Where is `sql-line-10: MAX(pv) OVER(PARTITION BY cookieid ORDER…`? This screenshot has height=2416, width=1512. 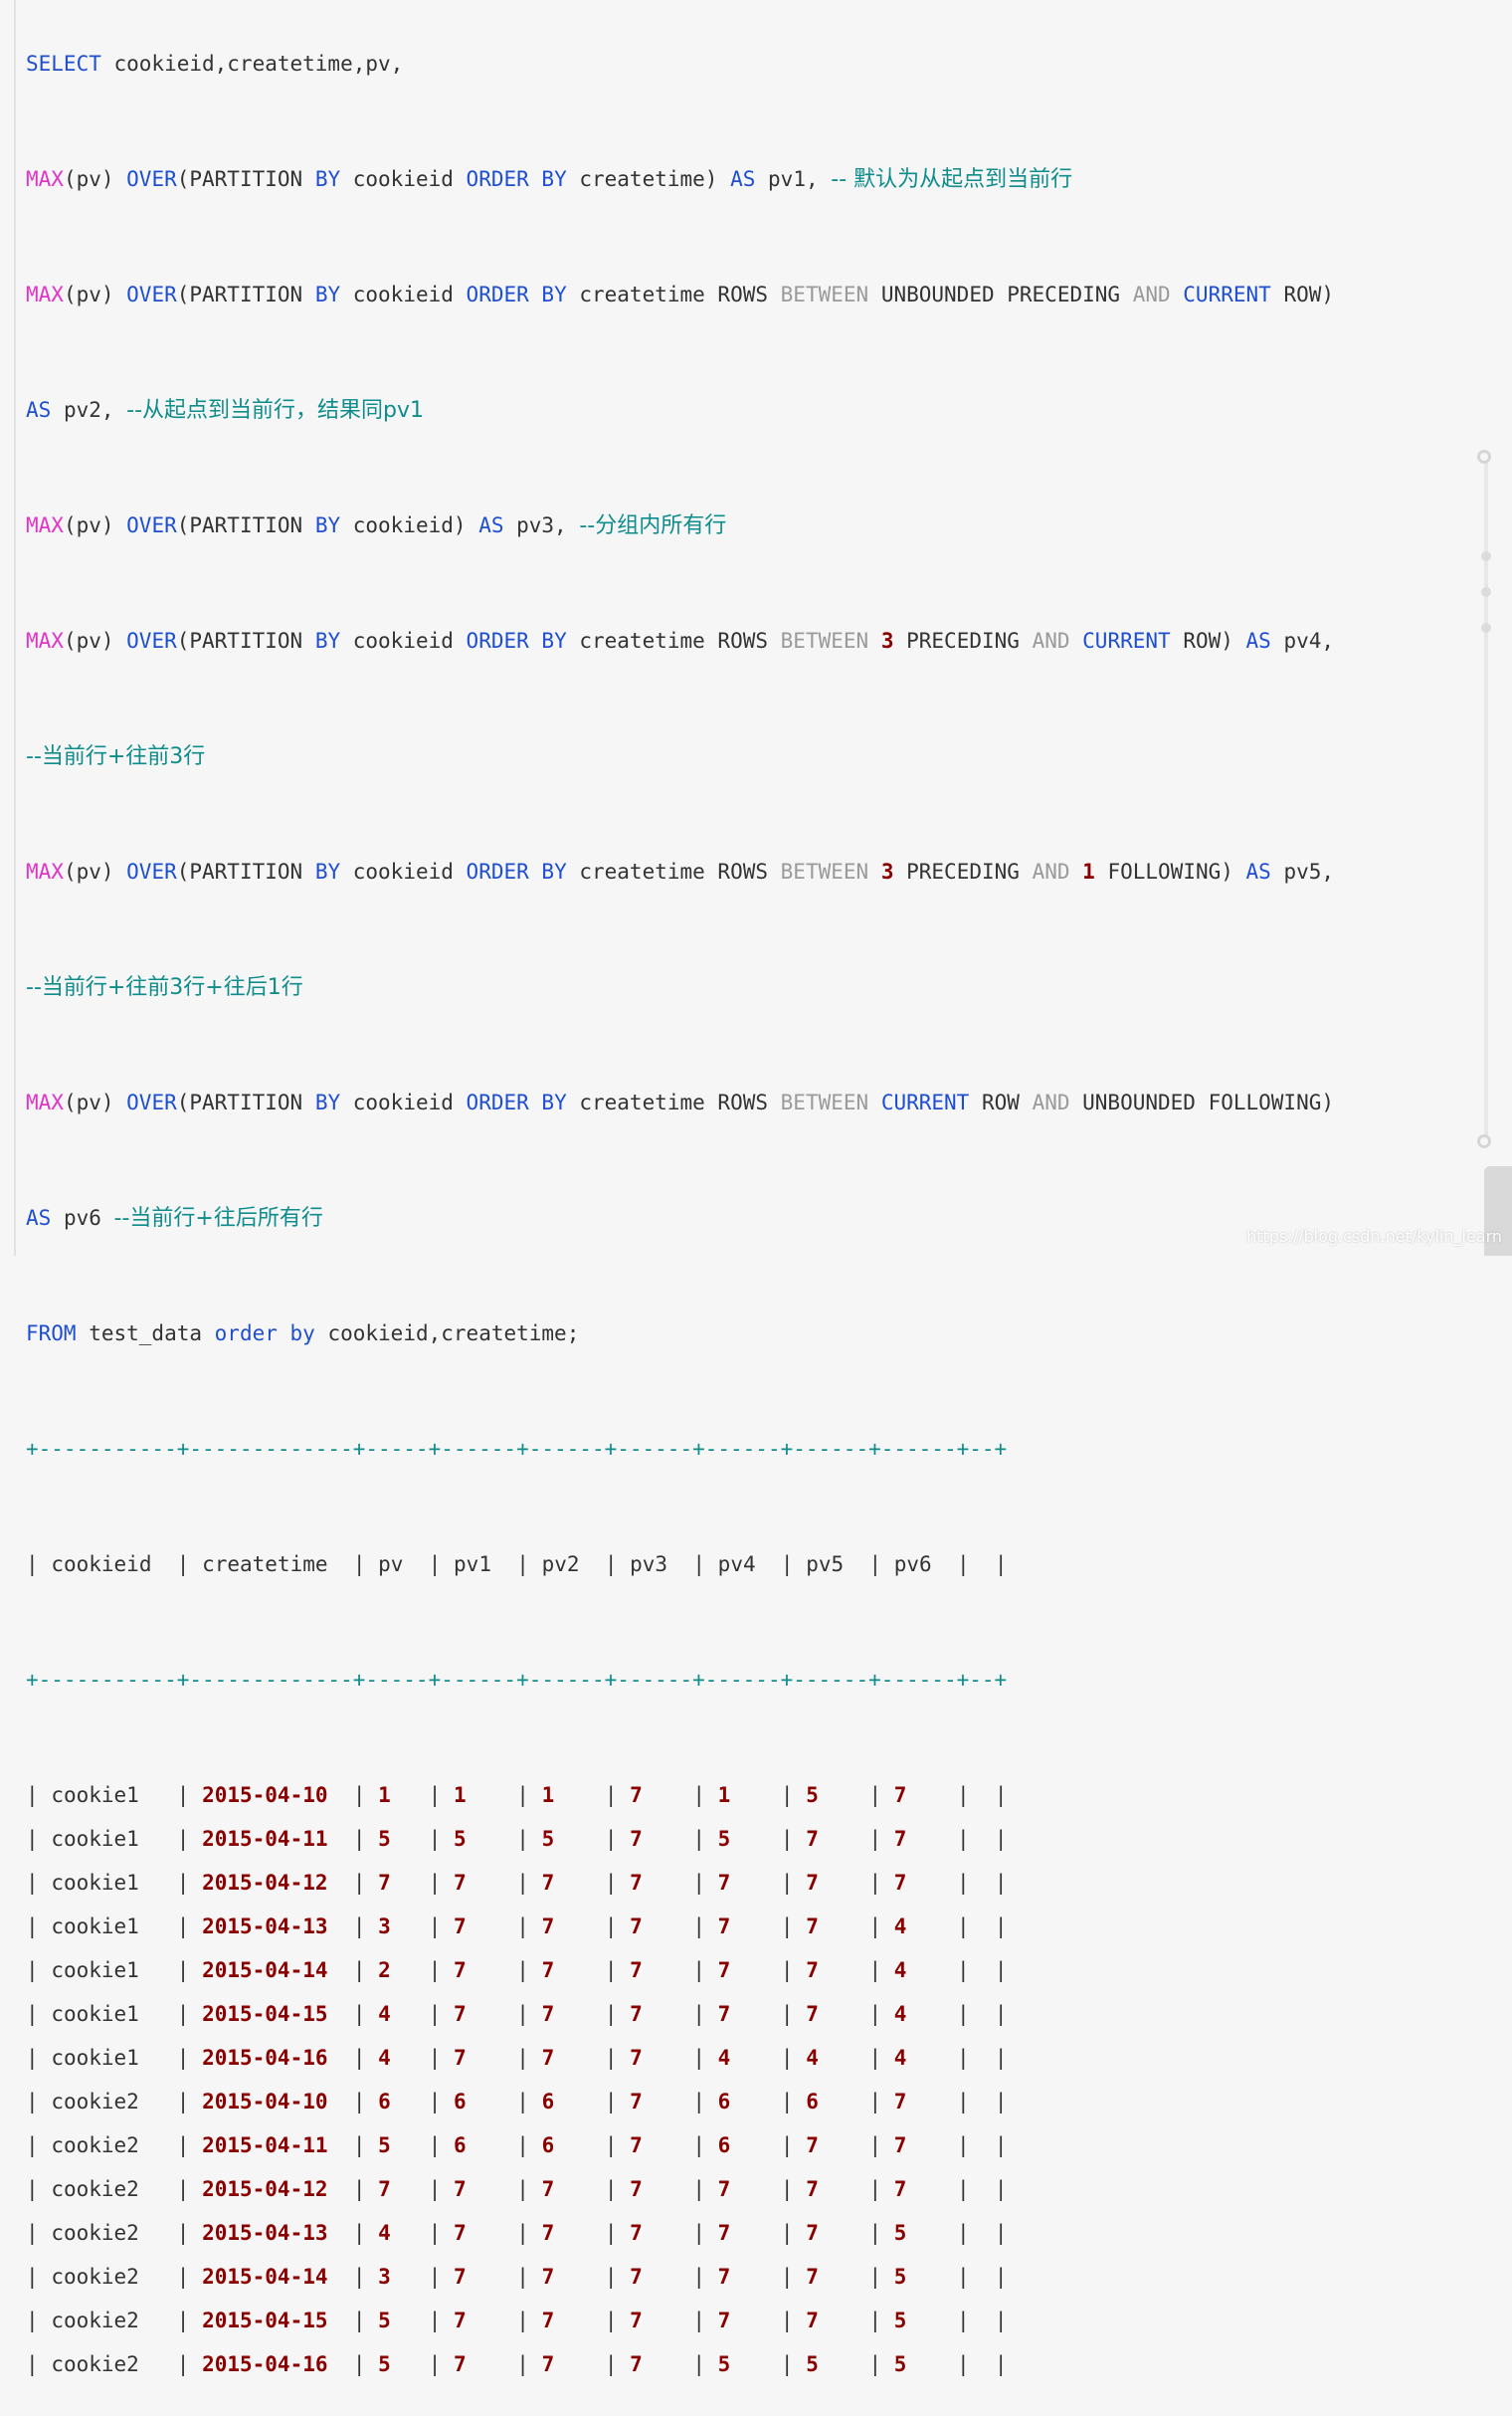 sql-line-10: MAX(pv) OVER(PARTITION BY cookieid ORDER… is located at coordinates (769, 1108).